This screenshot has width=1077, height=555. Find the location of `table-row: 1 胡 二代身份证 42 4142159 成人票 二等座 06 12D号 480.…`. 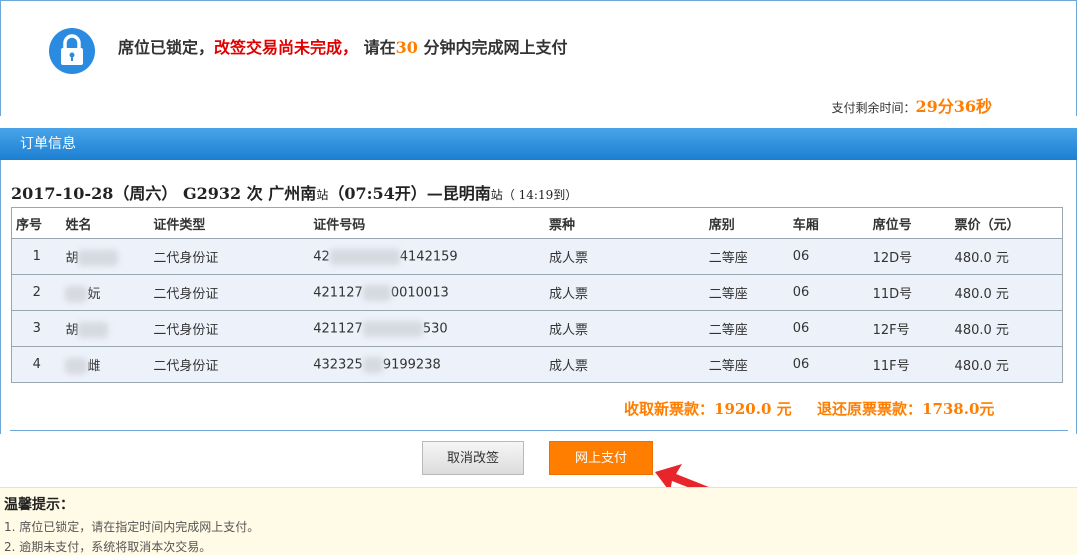

table-row: 1 胡 二代身份证 42 4142159 成人票 二等座 06 12D号 480.… is located at coordinates (537, 256).